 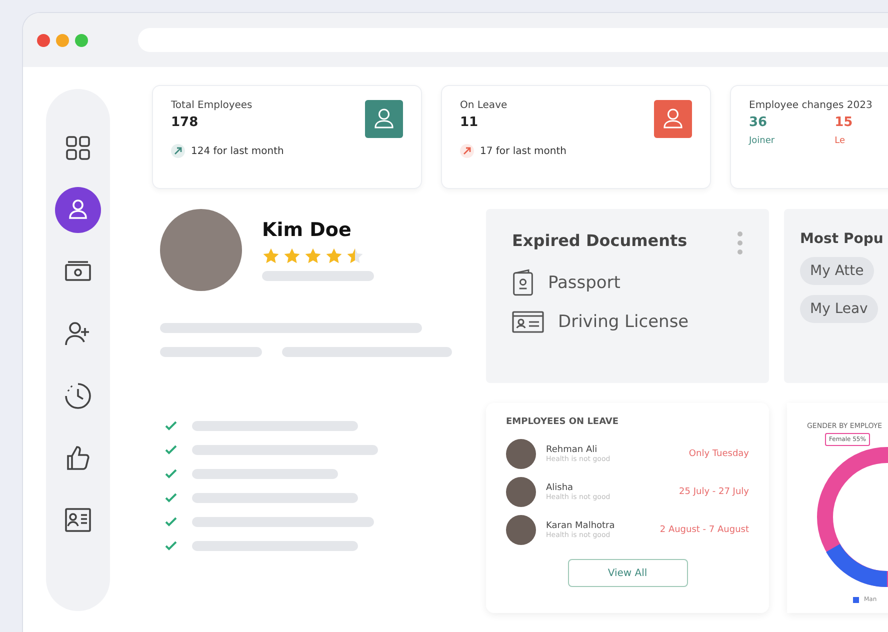 I want to click on nav-user-icon, so click(x=78, y=210).